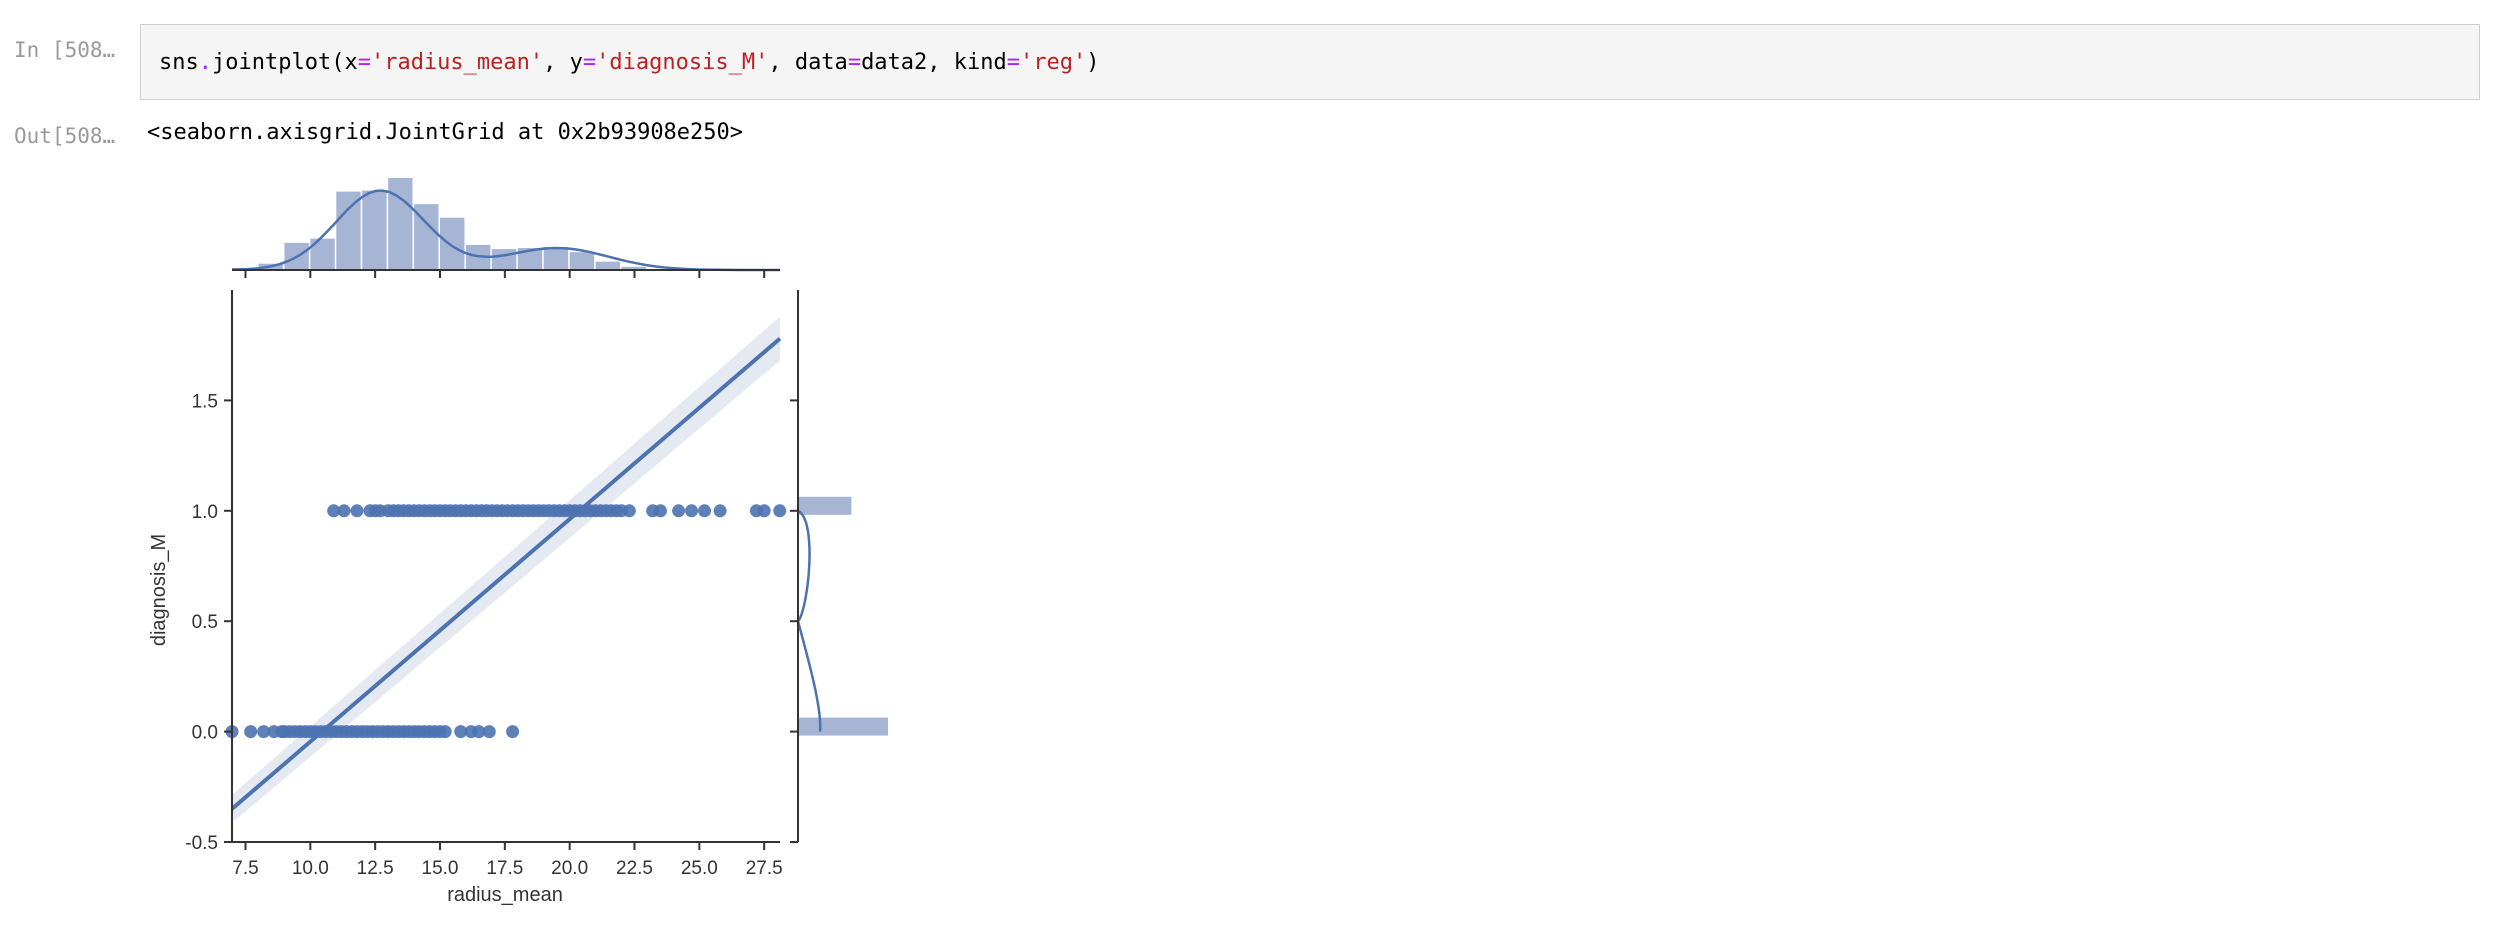 The width and height of the screenshot is (2500, 927). I want to click on marginal-y-kde, so click(809, 620).